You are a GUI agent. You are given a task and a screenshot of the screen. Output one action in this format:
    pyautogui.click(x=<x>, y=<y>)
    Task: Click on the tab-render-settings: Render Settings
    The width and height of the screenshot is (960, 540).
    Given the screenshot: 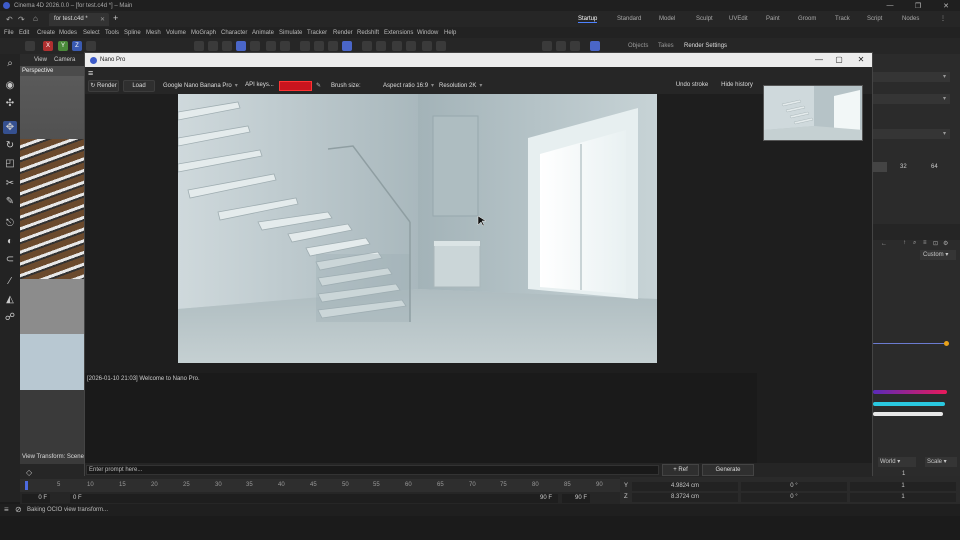 What is the action you would take?
    pyautogui.click(x=705, y=46)
    